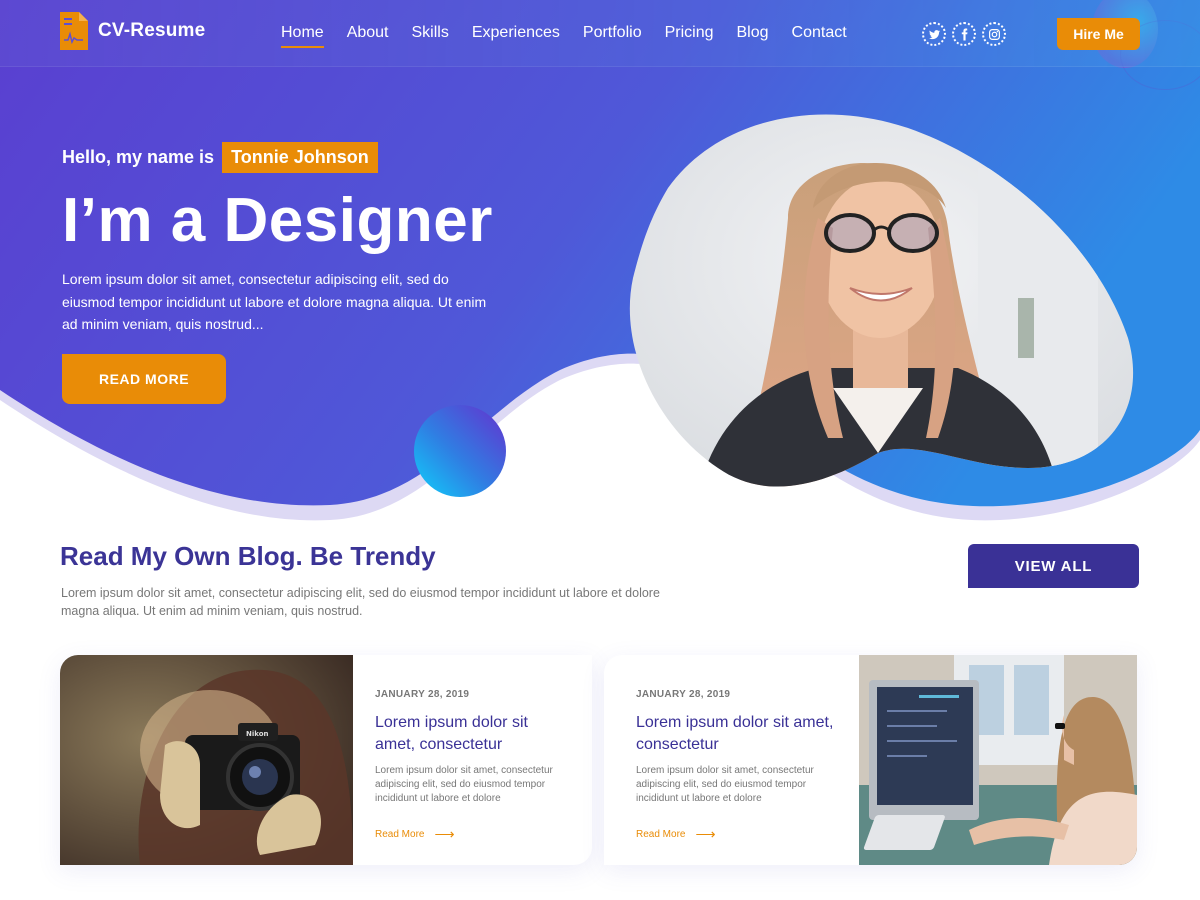 The image size is (1200, 900). I want to click on decorative-sphere, so click(460, 451).